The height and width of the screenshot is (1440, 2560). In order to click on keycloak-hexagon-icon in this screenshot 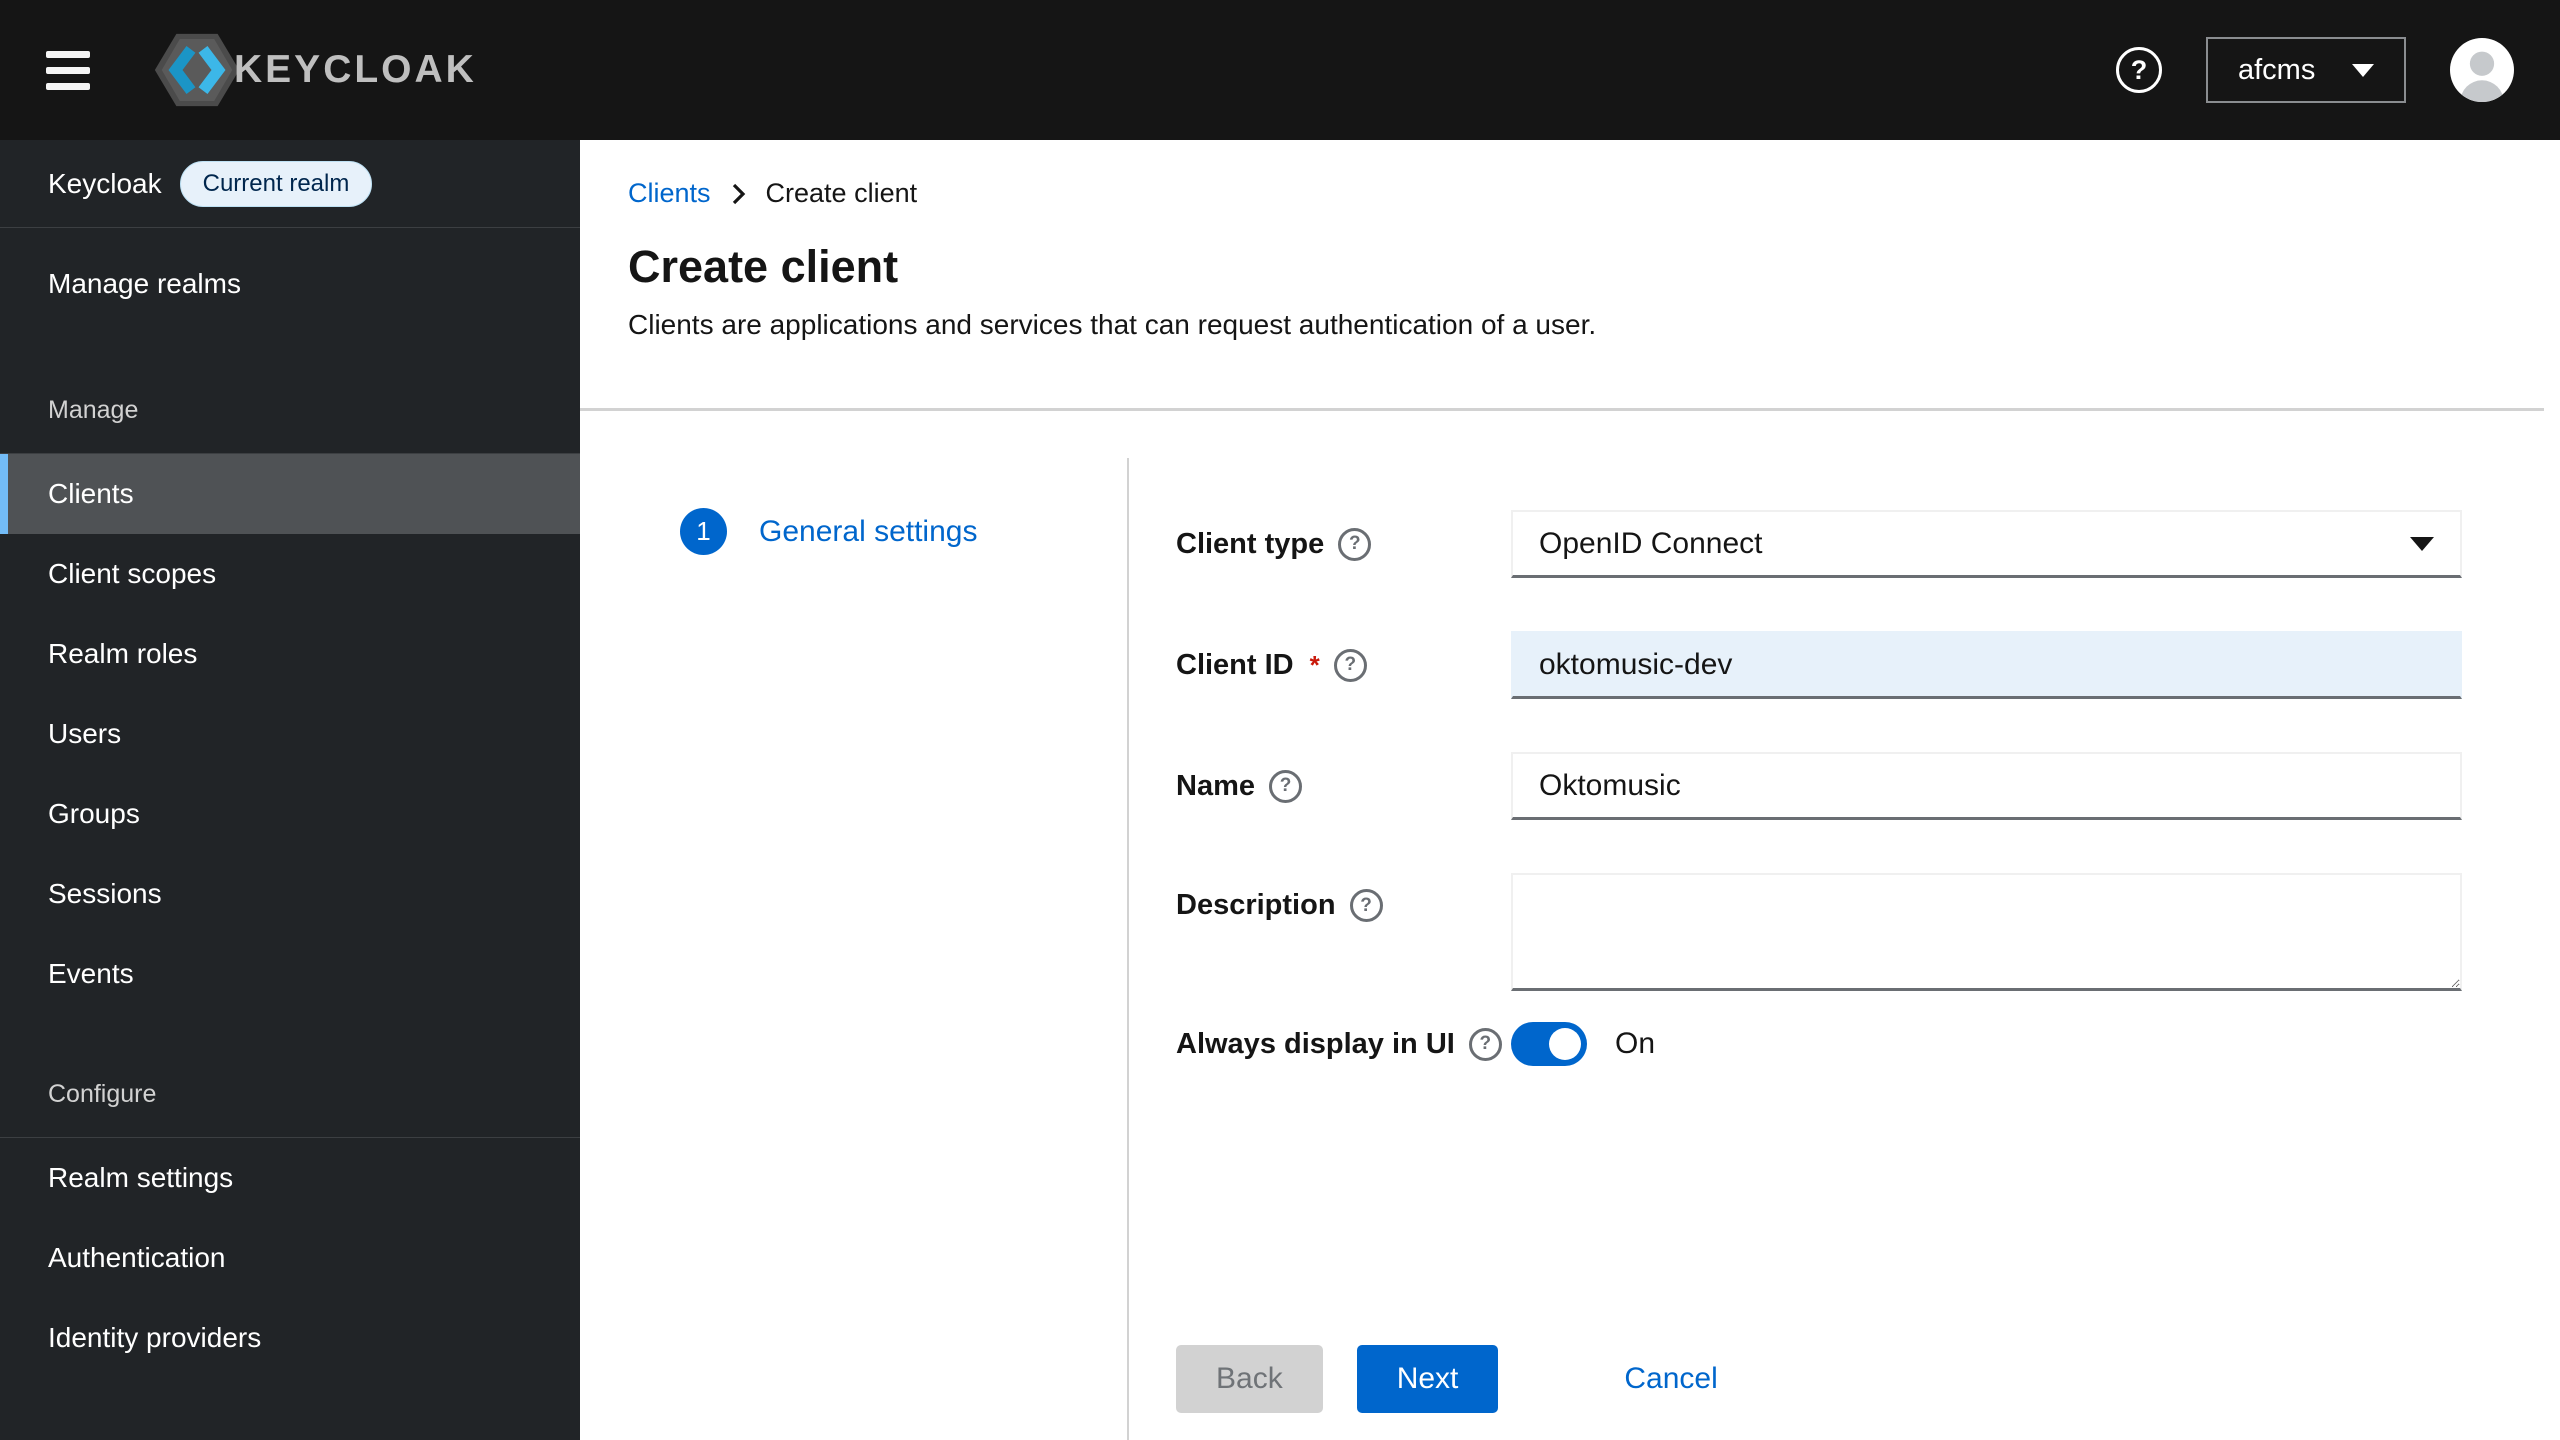, I will do `click(197, 70)`.